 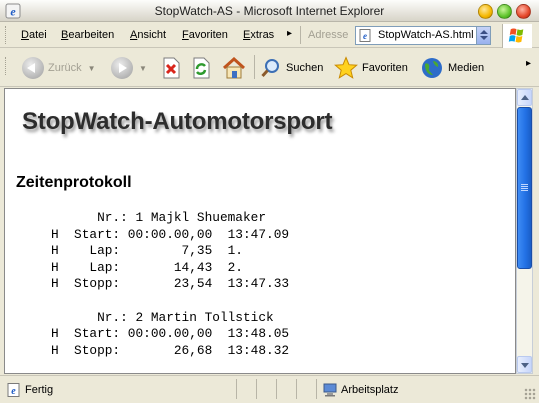 I want to click on toolbar-grip, so click(x=6, y=66).